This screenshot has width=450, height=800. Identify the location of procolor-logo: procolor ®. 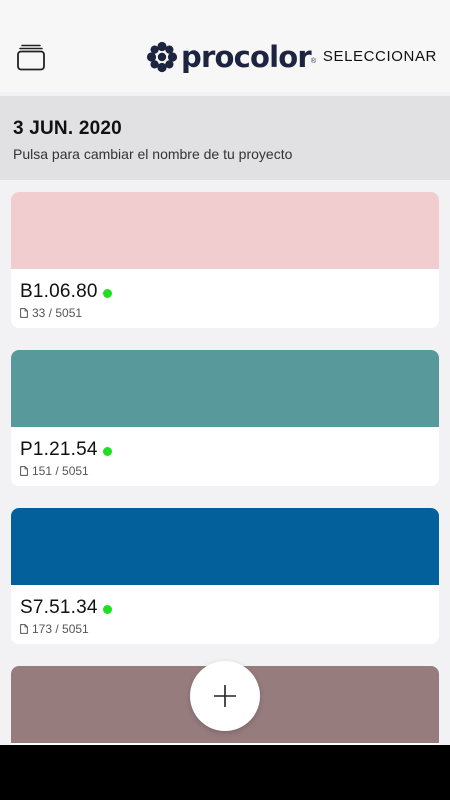
(231, 57).